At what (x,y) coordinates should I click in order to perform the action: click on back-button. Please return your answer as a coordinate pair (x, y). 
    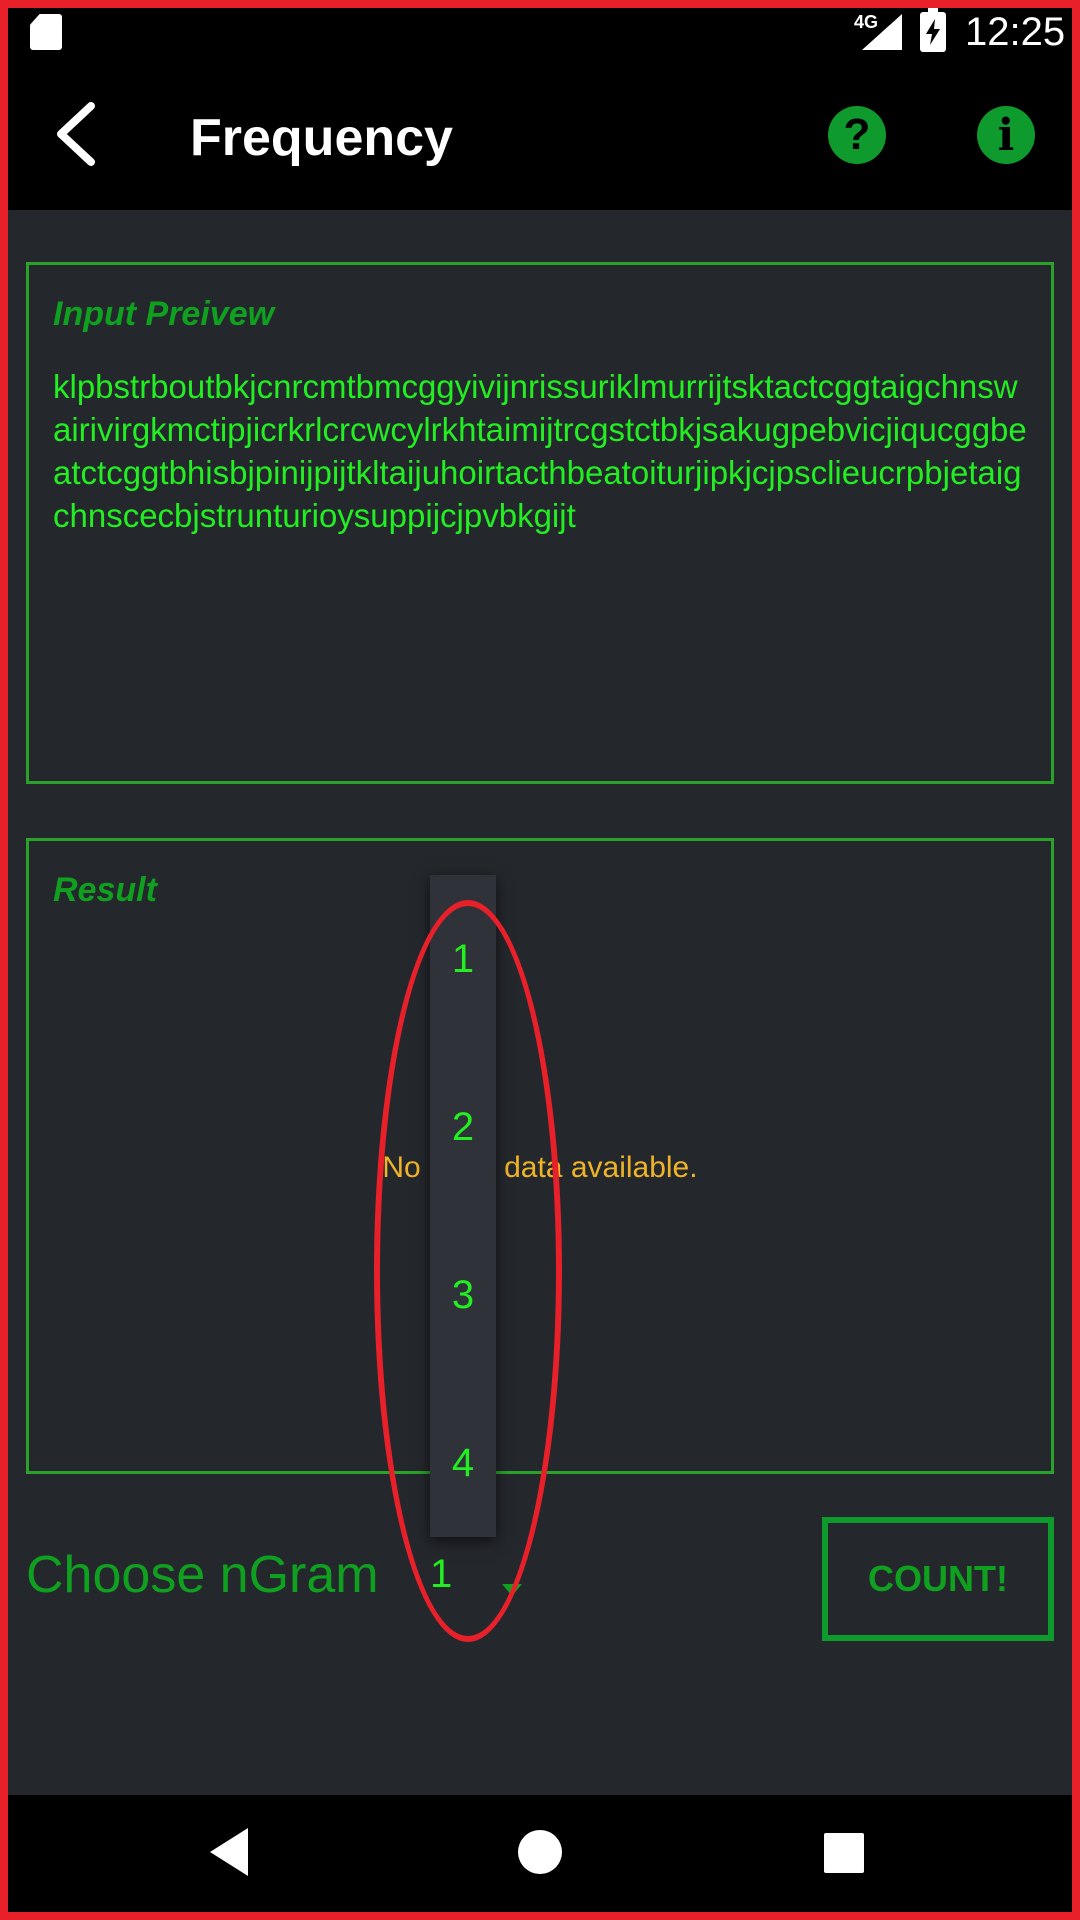
    Looking at the image, I should click on (75, 134).